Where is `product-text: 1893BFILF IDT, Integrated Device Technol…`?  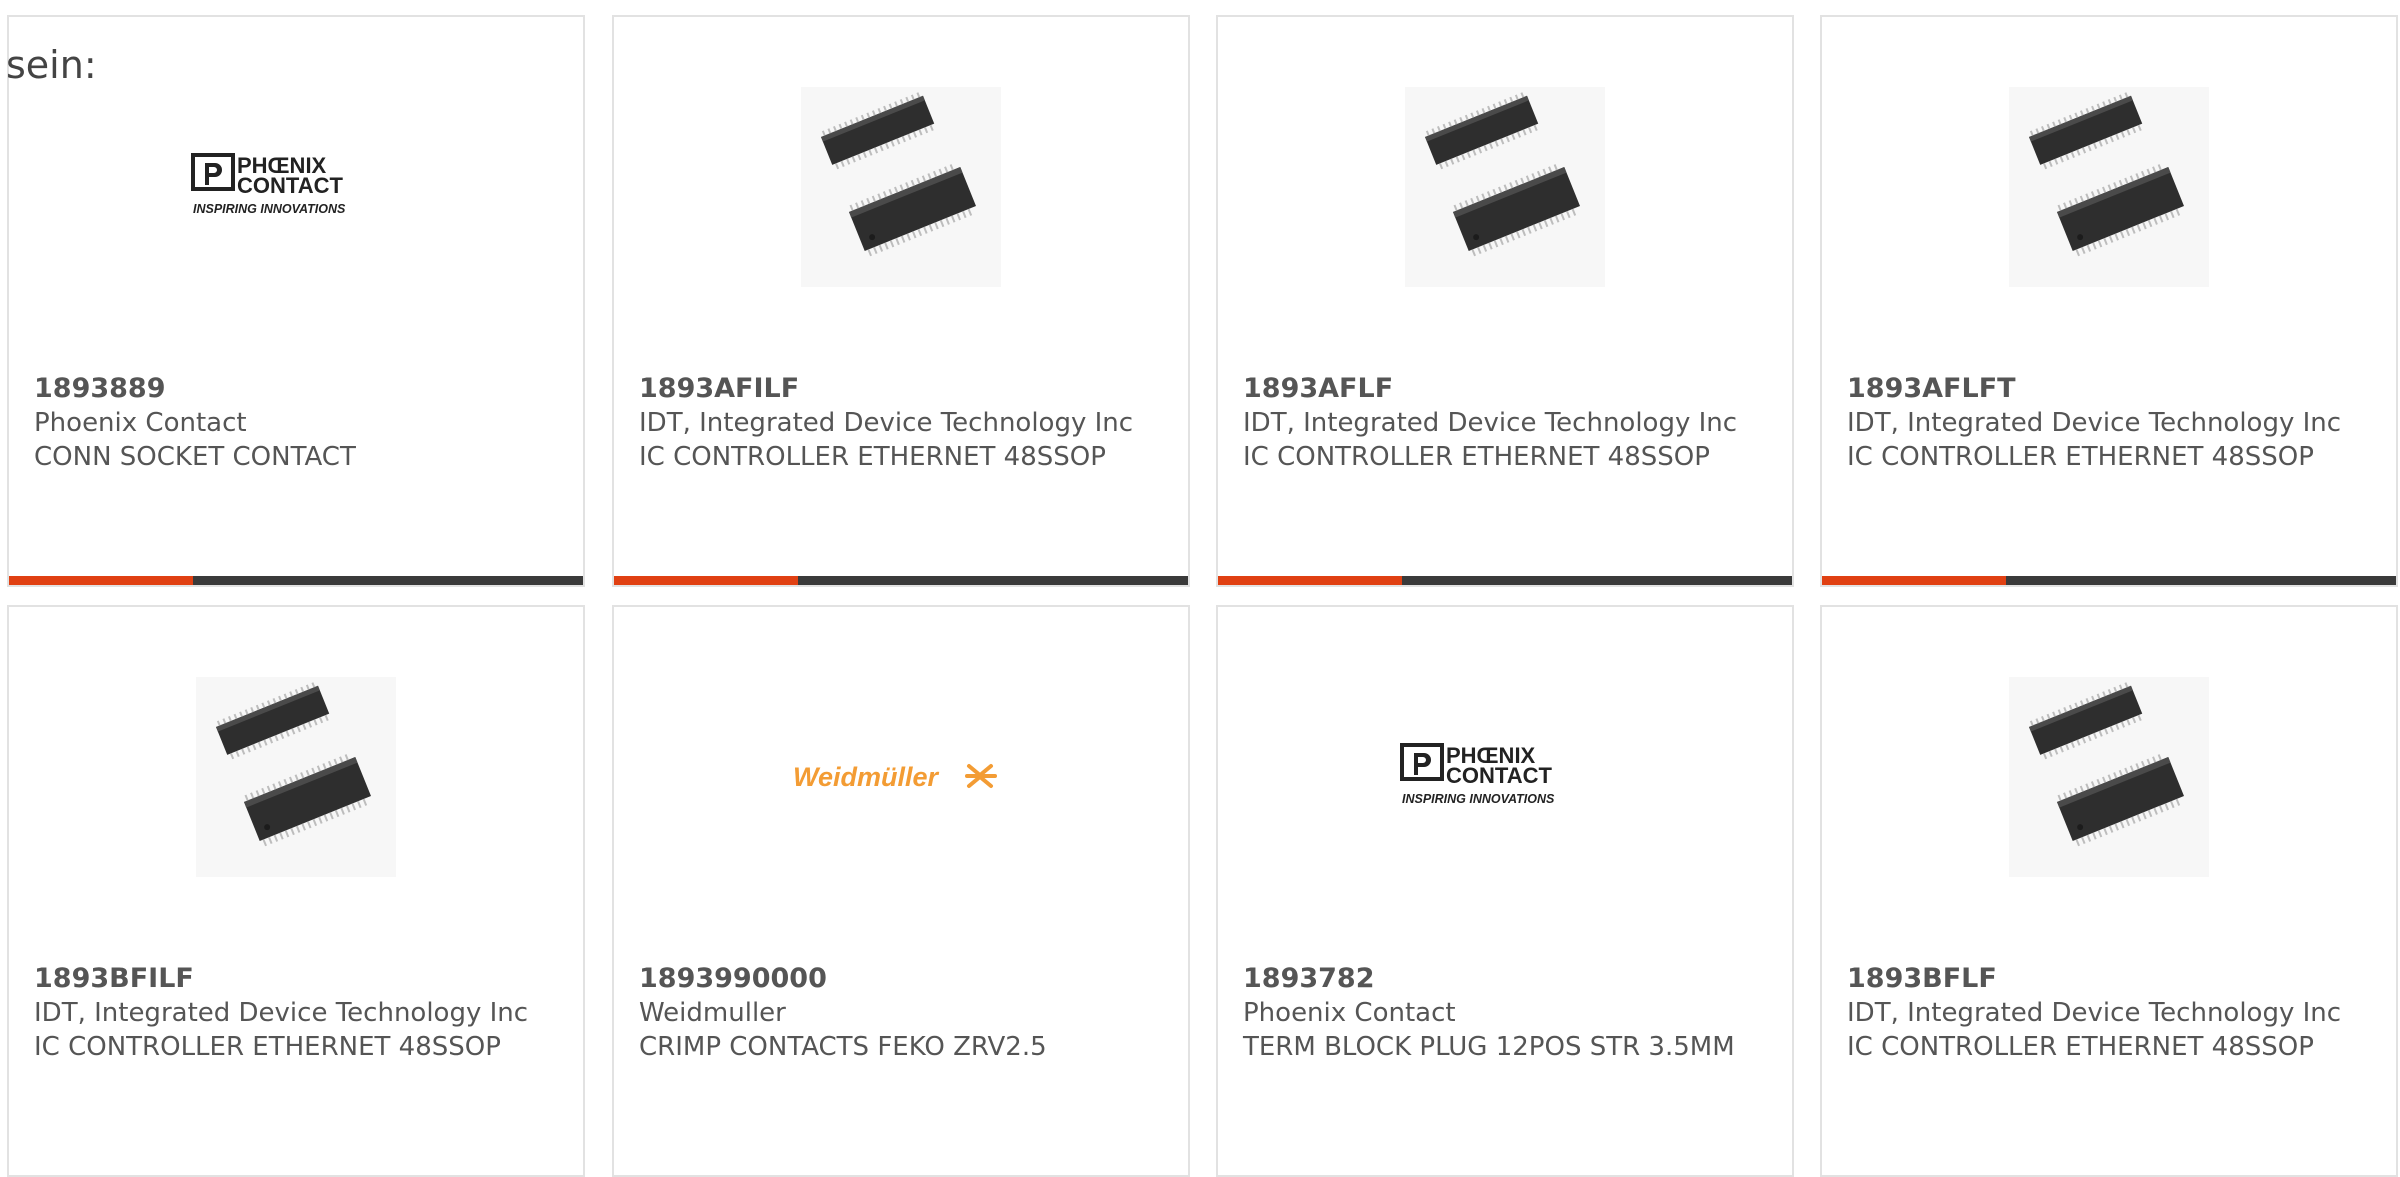 product-text: 1893BFILF IDT, Integrated Device Technol… is located at coordinates (298, 1013).